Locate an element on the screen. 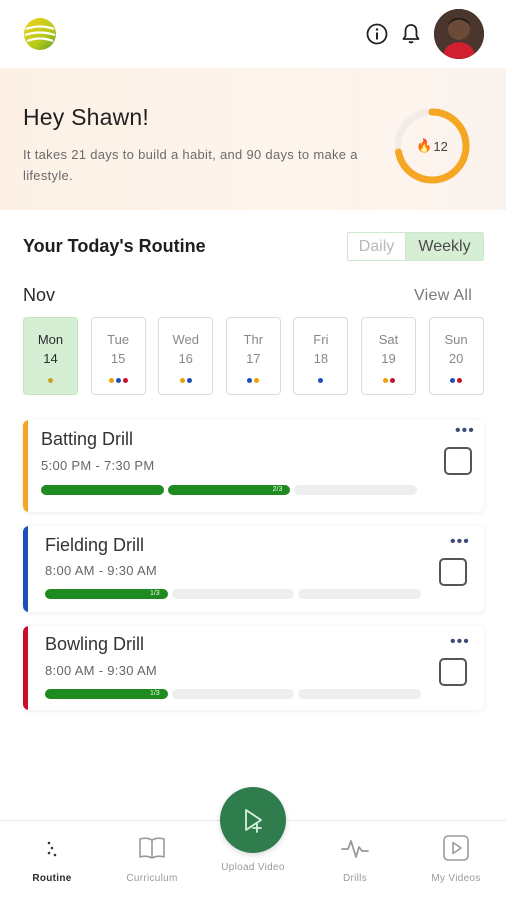  upload-video-button is located at coordinates (253, 820).